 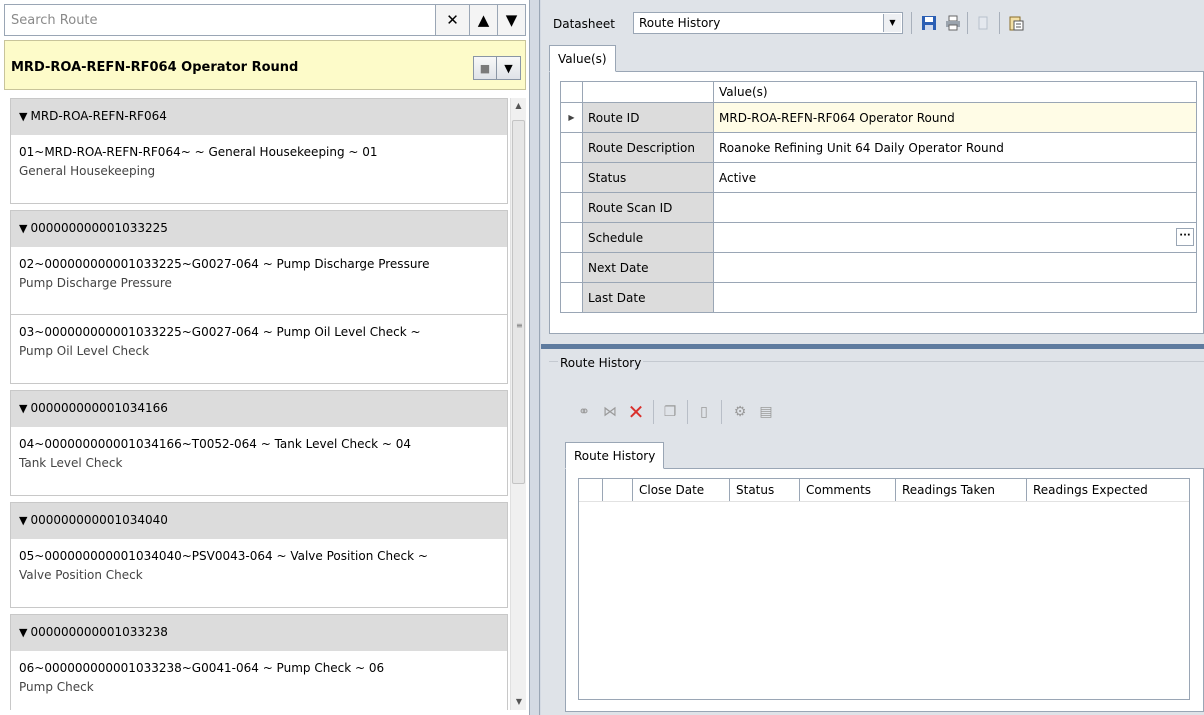 What do you see at coordinates (955, 177) in the screenshot?
I see `field-value: Active` at bounding box center [955, 177].